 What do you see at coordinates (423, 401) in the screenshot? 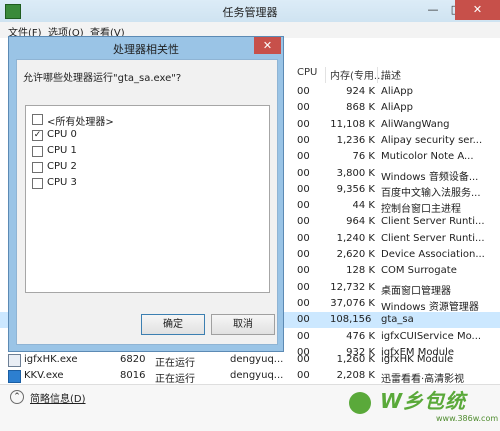
I see `watermark-text: W乡包统` at bounding box center [423, 401].